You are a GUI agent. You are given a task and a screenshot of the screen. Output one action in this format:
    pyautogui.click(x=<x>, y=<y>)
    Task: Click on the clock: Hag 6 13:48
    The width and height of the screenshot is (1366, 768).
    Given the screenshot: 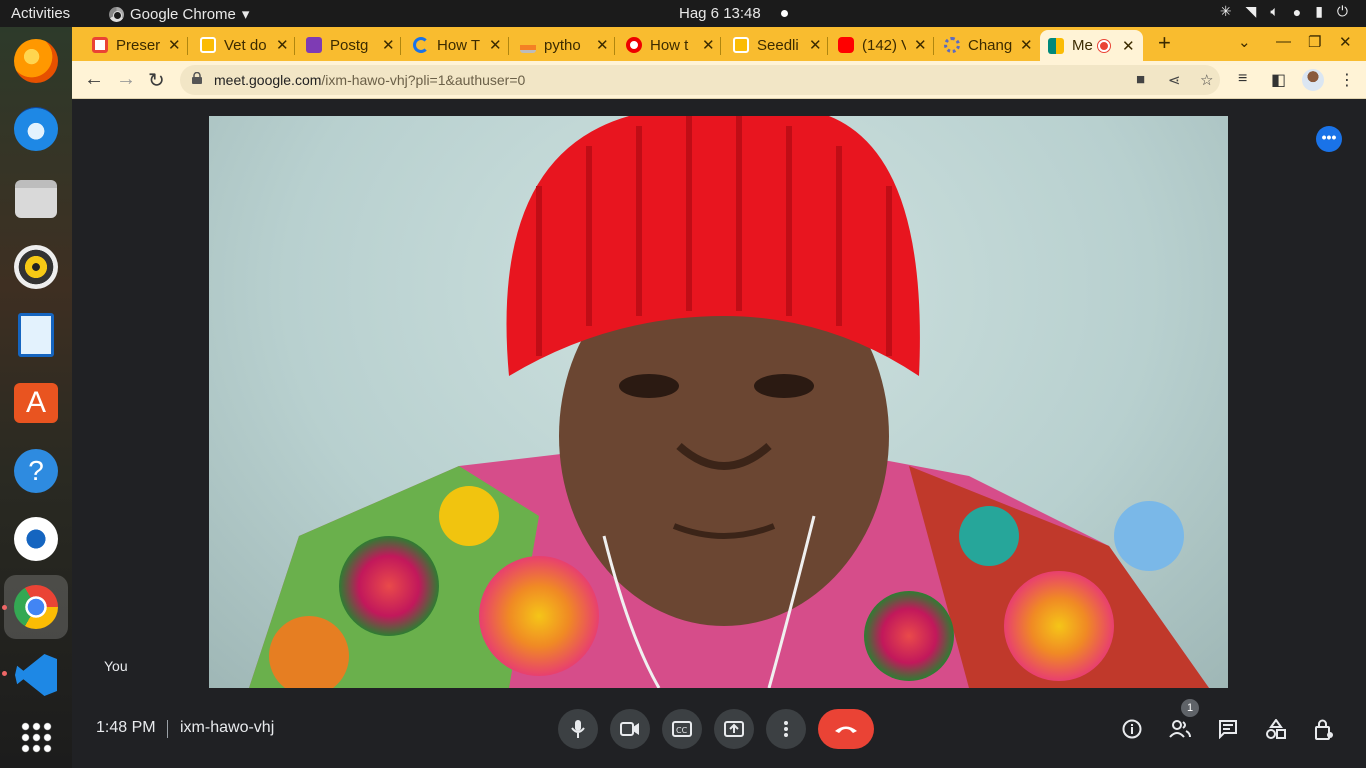 What is the action you would take?
    pyautogui.click(x=733, y=13)
    